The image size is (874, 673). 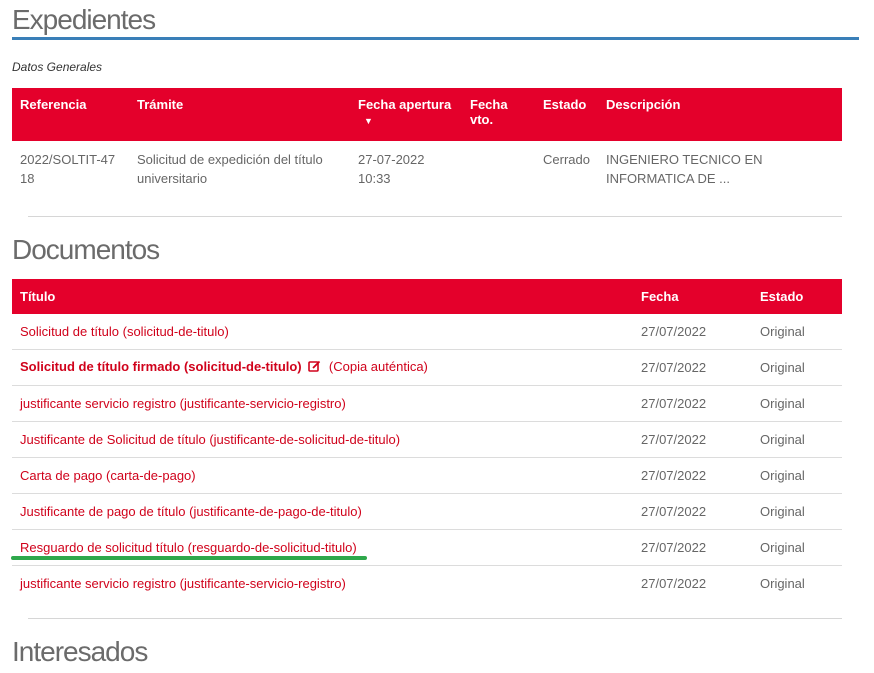 I want to click on col-estado: Estado, so click(x=566, y=114).